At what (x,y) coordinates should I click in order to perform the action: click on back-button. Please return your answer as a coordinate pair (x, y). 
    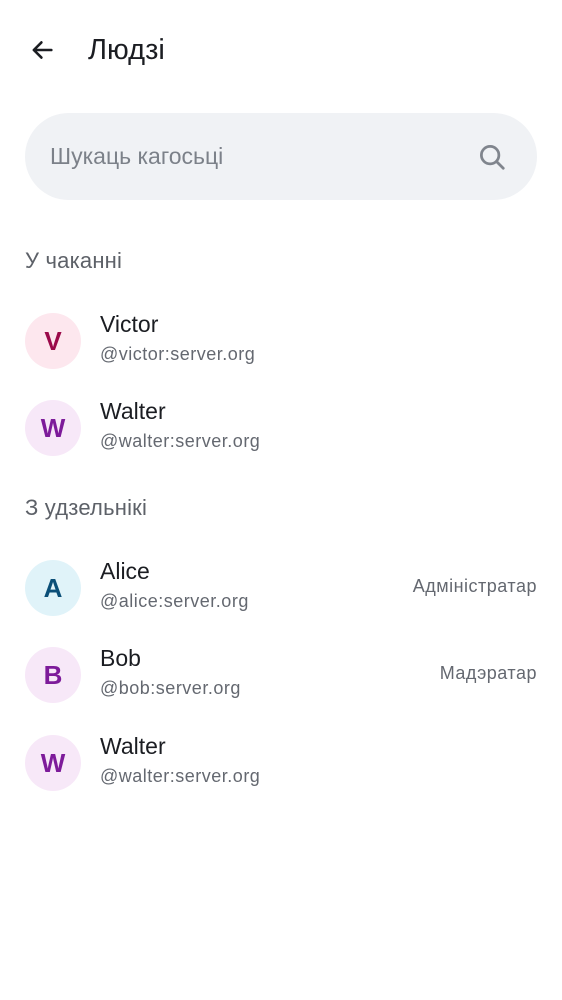
    Looking at the image, I should click on (42, 50).